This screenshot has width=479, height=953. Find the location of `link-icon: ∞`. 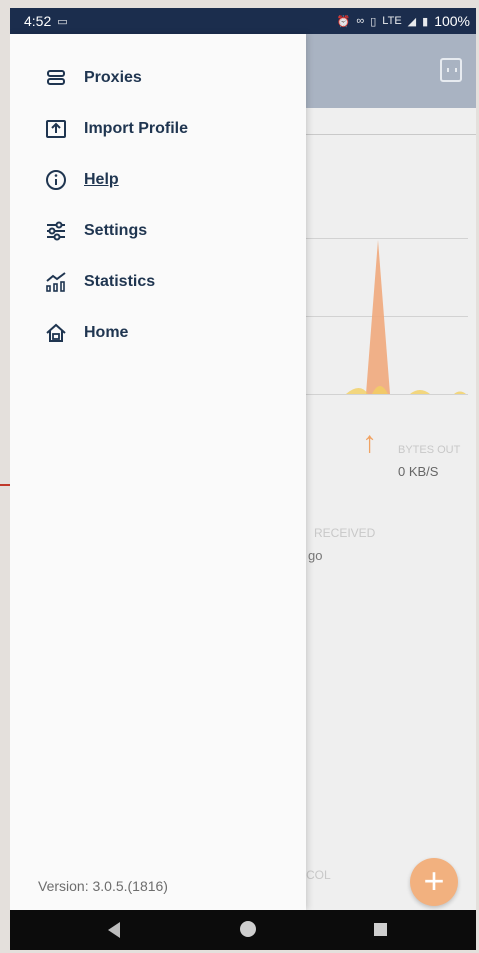

link-icon: ∞ is located at coordinates (360, 21).